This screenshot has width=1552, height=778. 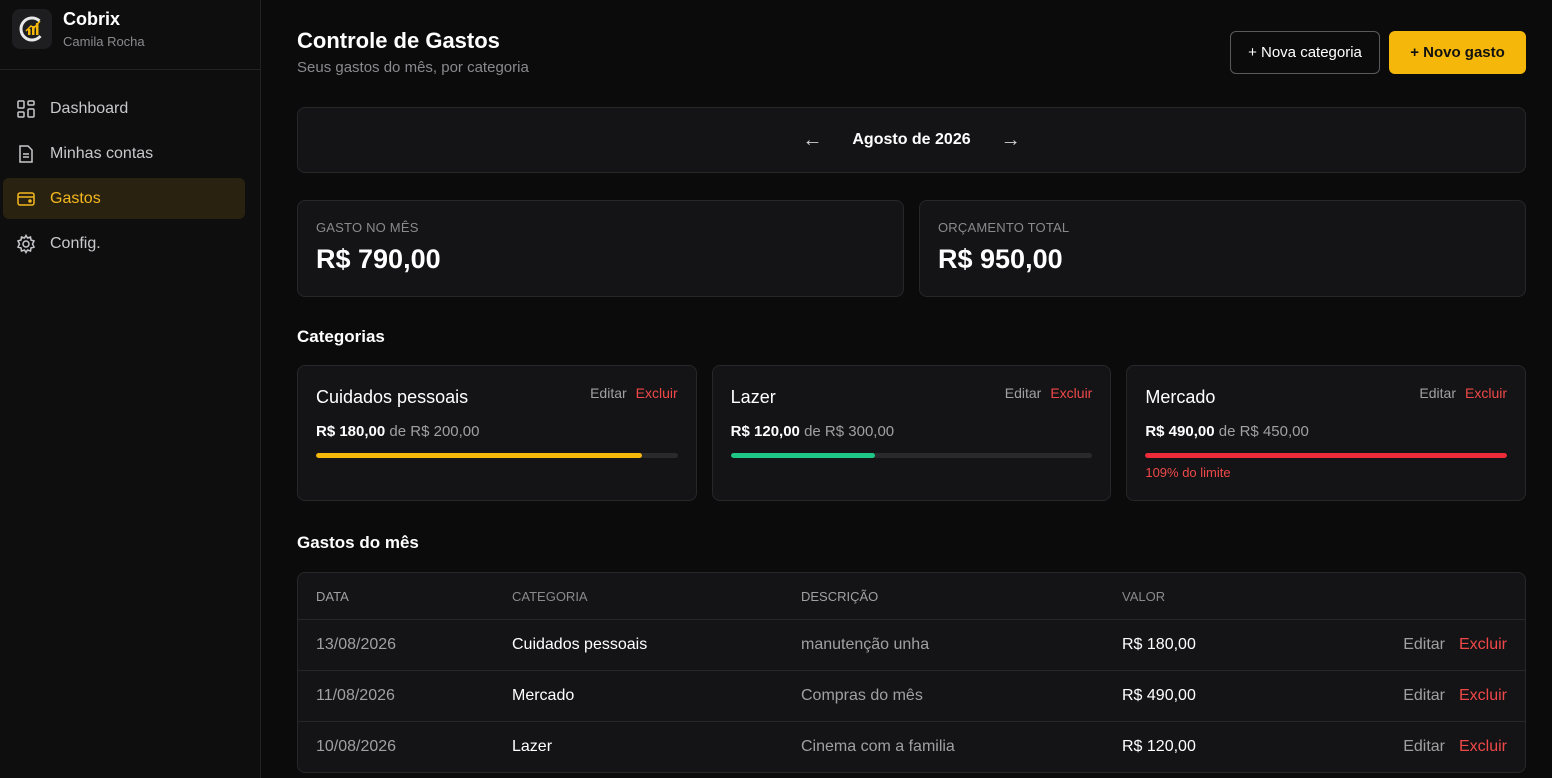 I want to click on sidebar-item-gastos: Gastos, so click(x=124, y=198).